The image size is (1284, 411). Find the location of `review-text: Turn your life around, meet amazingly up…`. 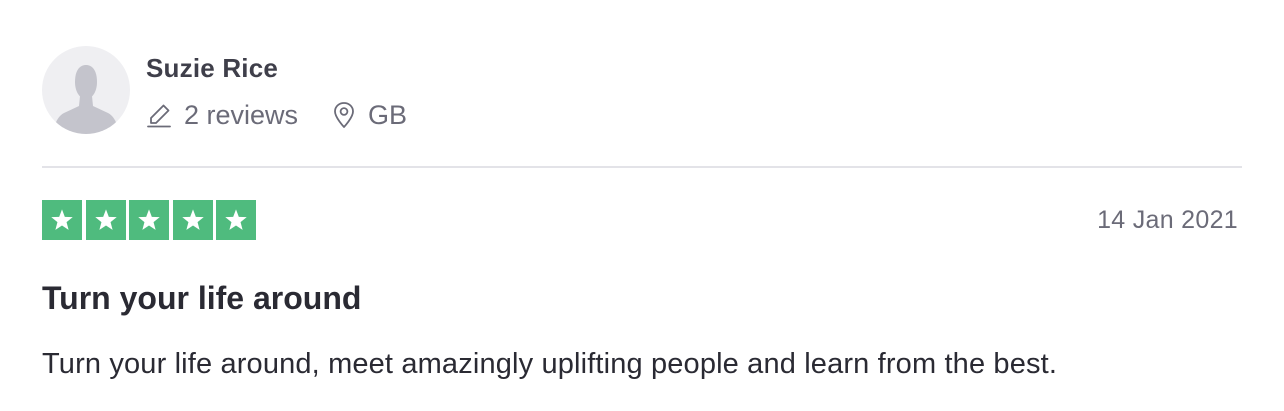

review-text: Turn your life around, meet amazingly up… is located at coordinates (550, 364).